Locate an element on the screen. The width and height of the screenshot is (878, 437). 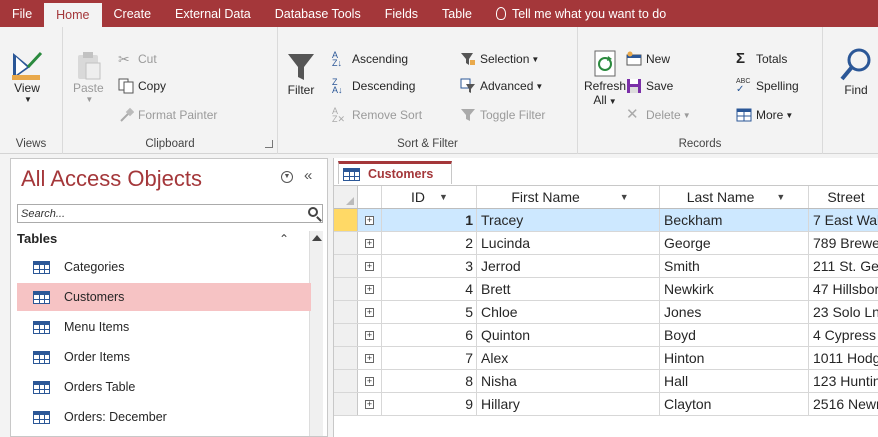
find-button: Find is located at coordinates (856, 72).